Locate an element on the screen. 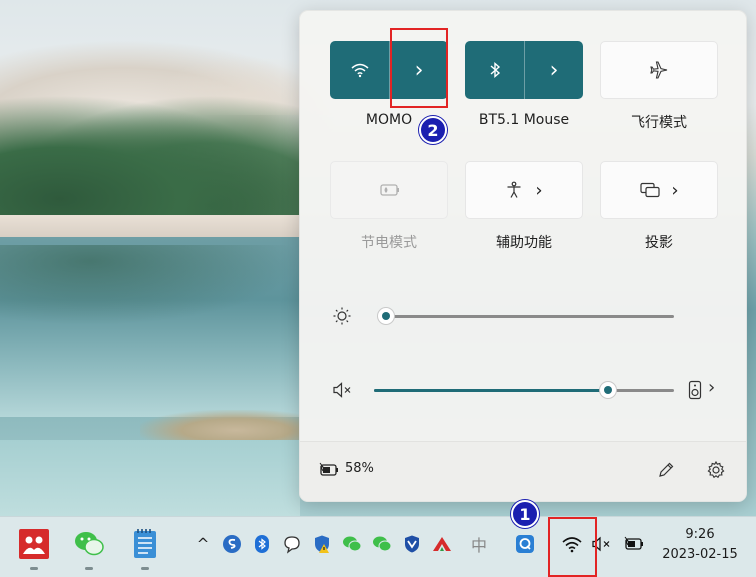 Image resolution: width=756 pixels, height=577 pixels. wallpaper-reflection is located at coordinates (150, 285).